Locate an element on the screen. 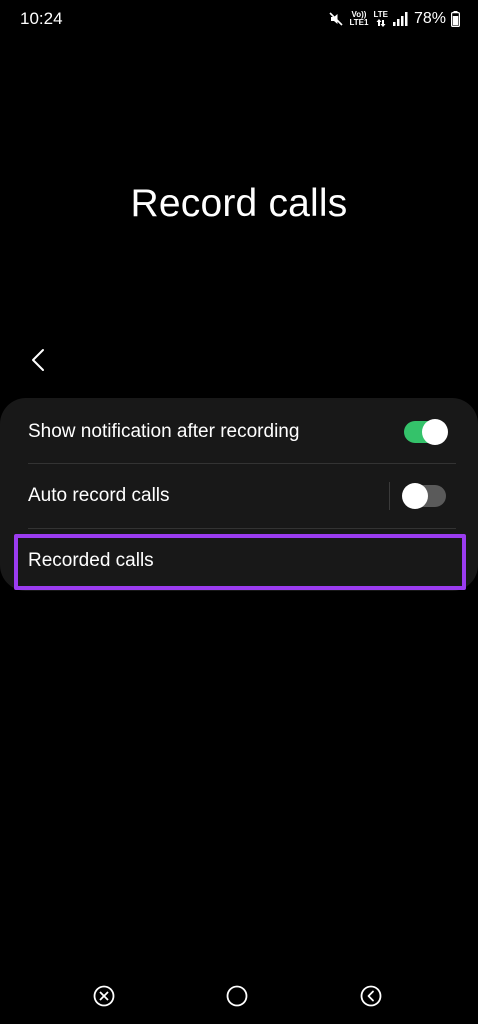 The height and width of the screenshot is (1024, 478). status-time: 10:24 is located at coordinates (41, 18).